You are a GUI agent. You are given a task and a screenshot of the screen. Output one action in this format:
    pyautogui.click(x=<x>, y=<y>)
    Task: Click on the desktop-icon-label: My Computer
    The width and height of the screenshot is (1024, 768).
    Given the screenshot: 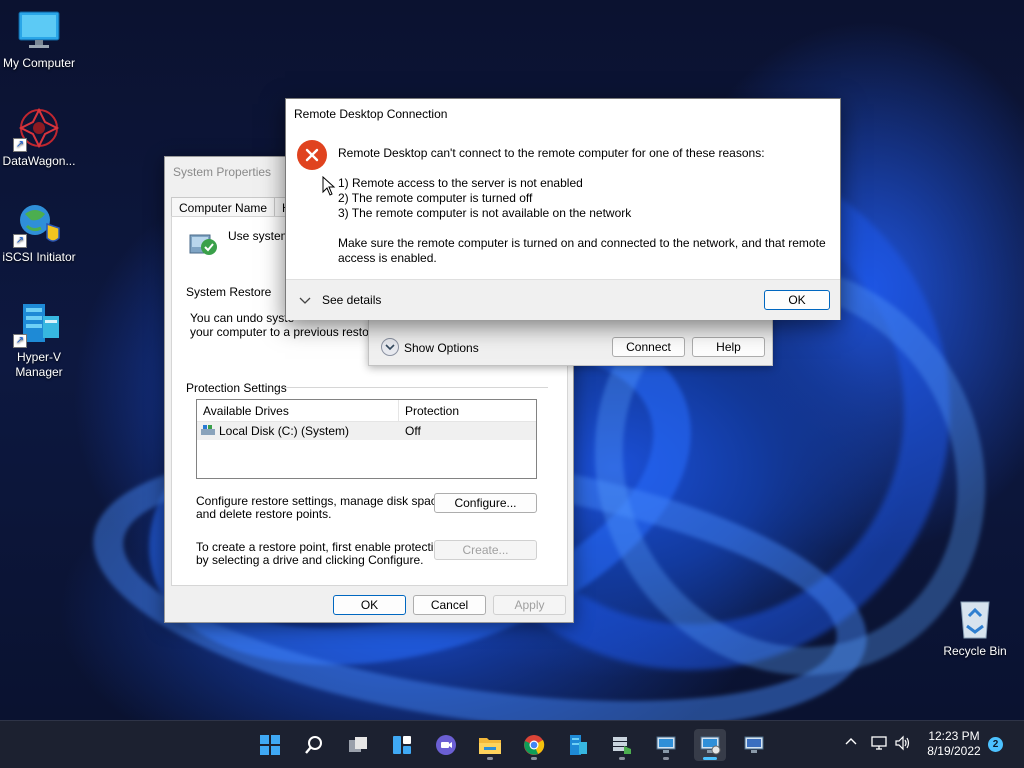 What is the action you would take?
    pyautogui.click(x=39, y=63)
    